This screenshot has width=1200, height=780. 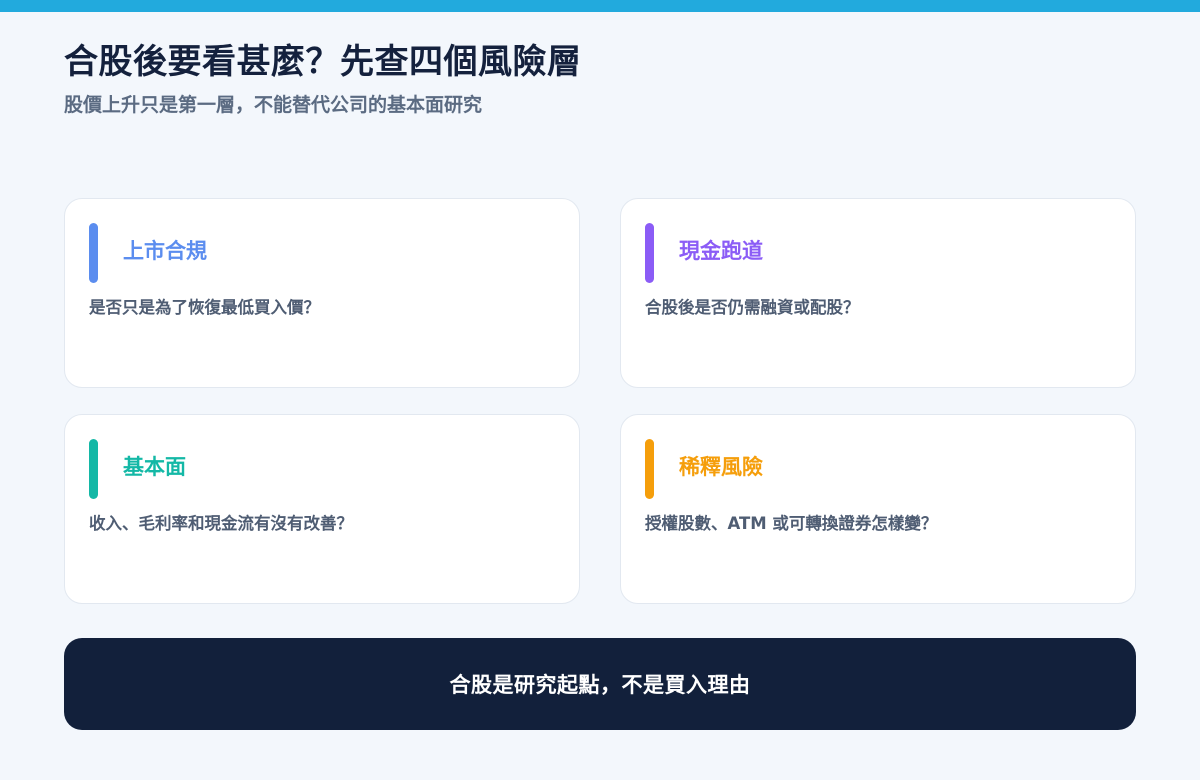 What do you see at coordinates (721, 251) in the screenshot?
I see `card-title: 現金跑道` at bounding box center [721, 251].